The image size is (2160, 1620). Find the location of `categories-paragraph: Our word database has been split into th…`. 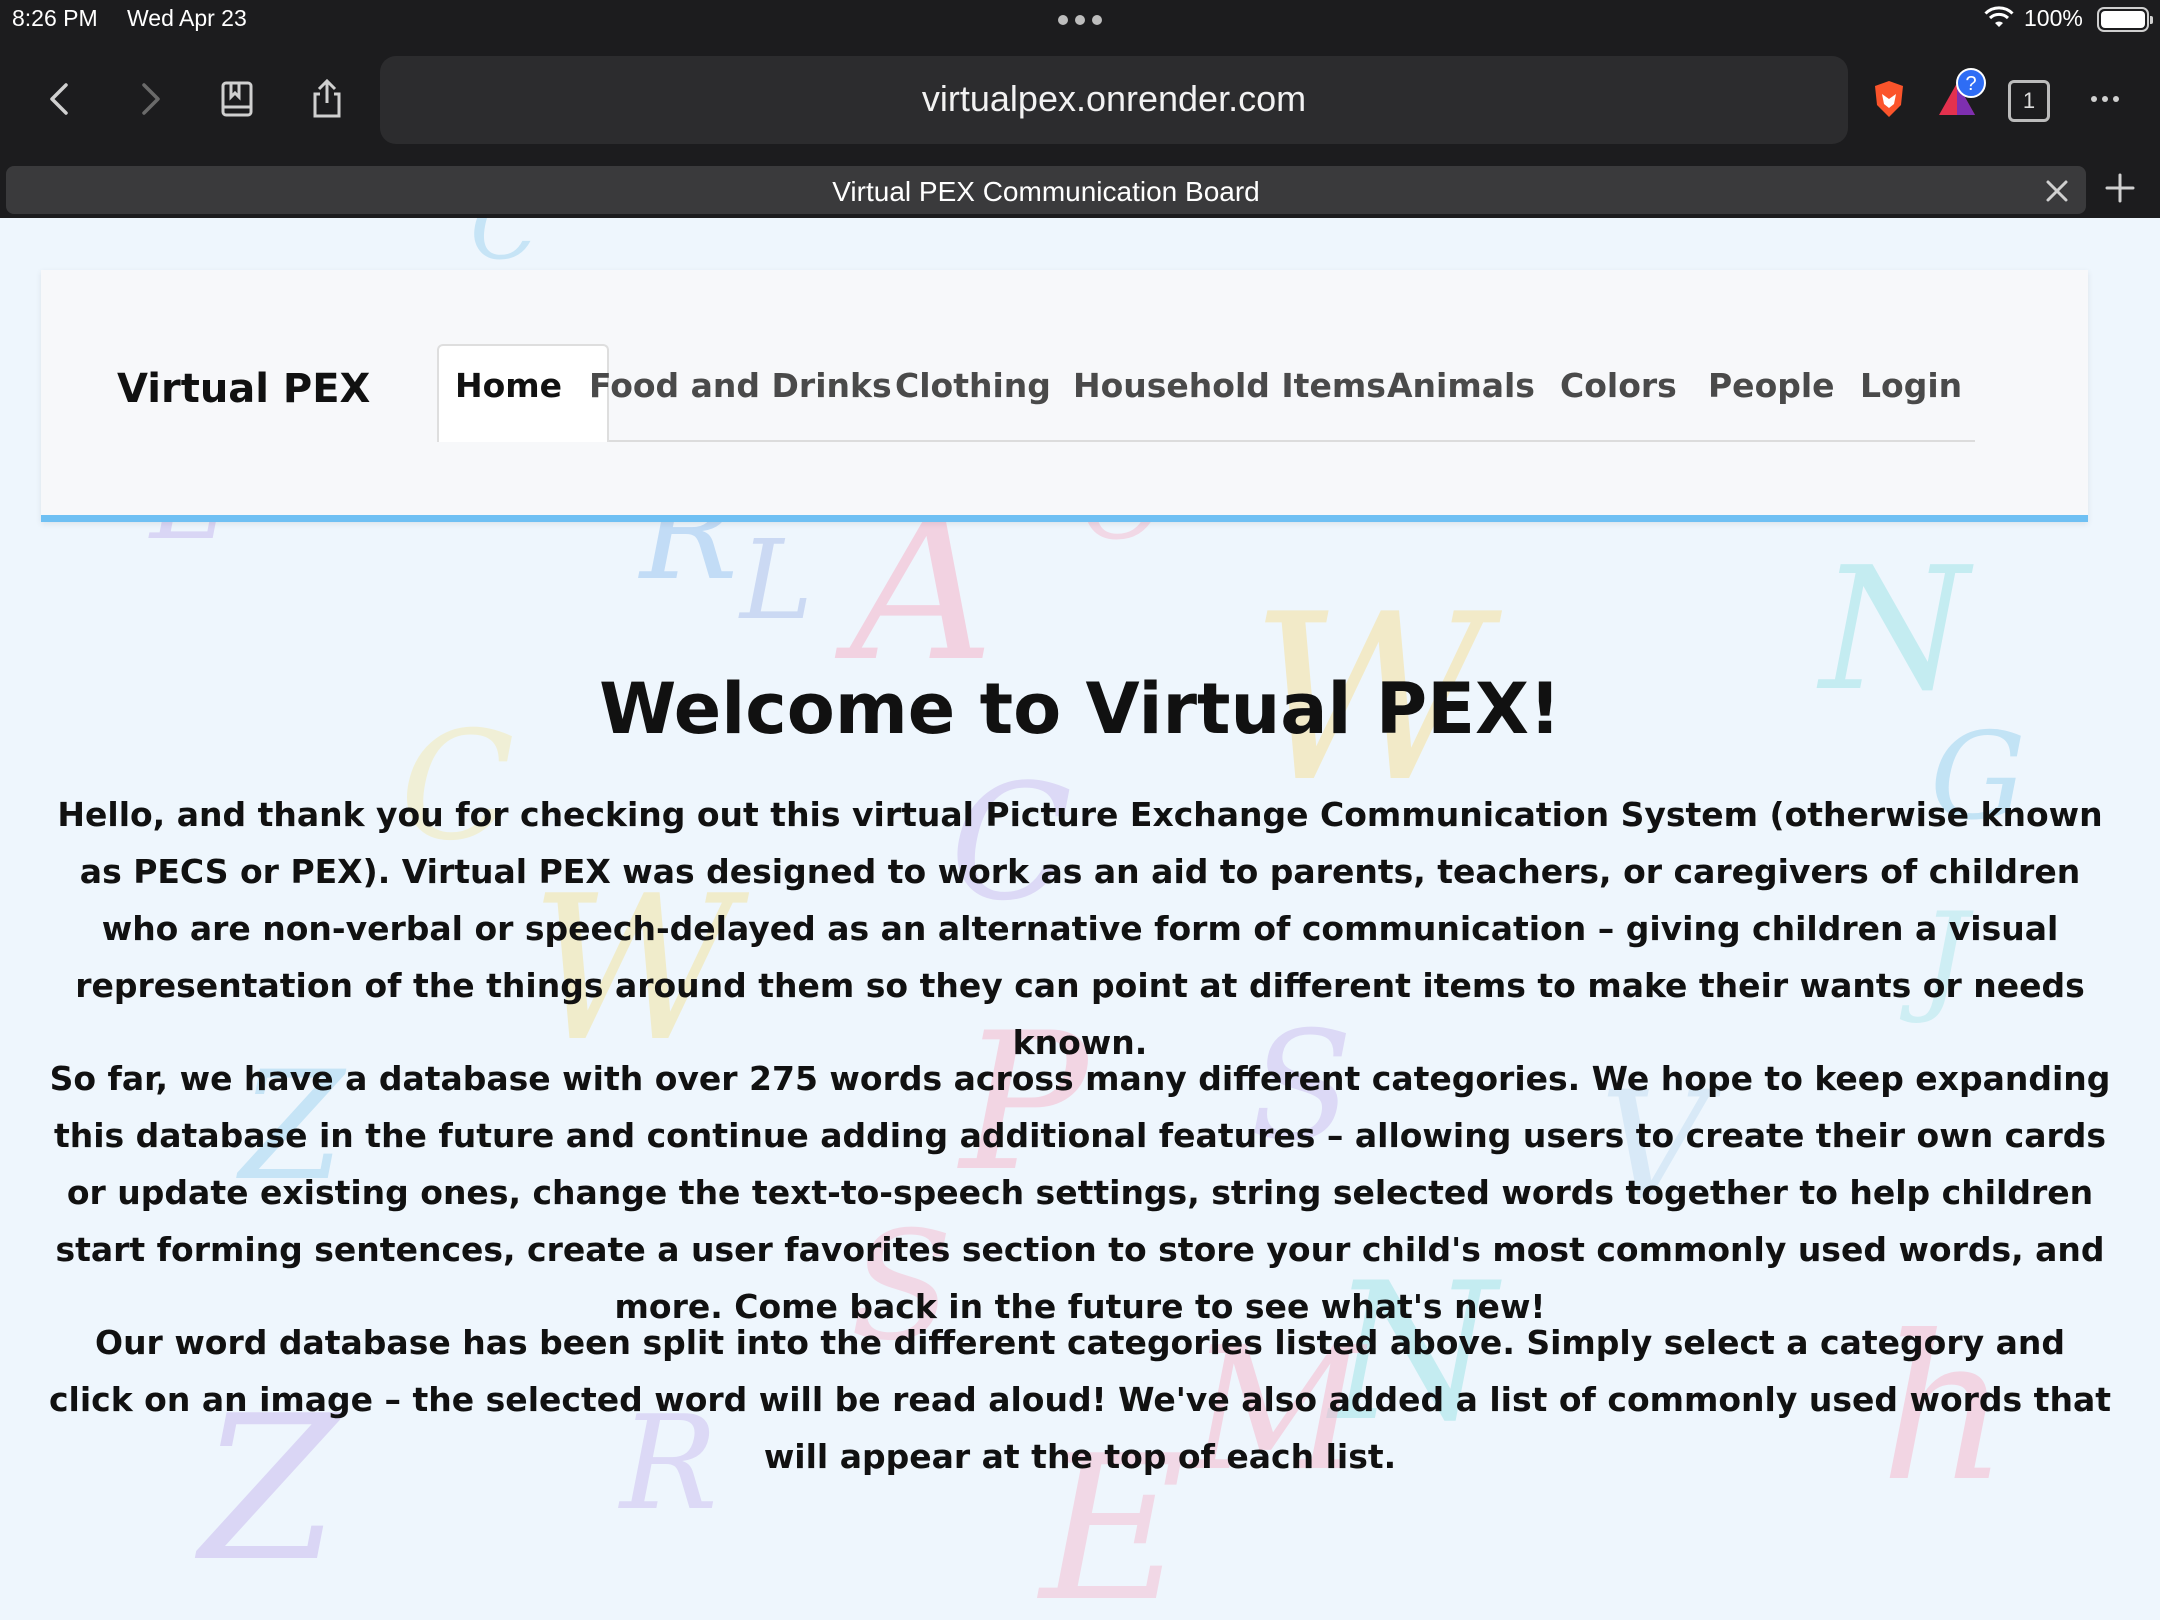

categories-paragraph: Our word database has been split into th… is located at coordinates (1080, 1399).